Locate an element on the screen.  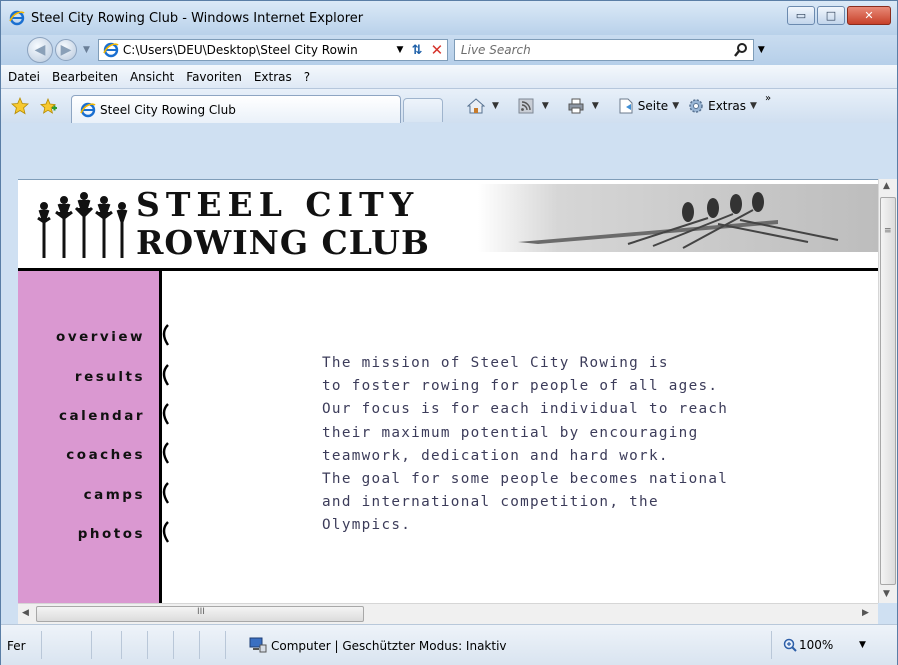
scroll-left-icon: ◀ is located at coordinates (25, 613).